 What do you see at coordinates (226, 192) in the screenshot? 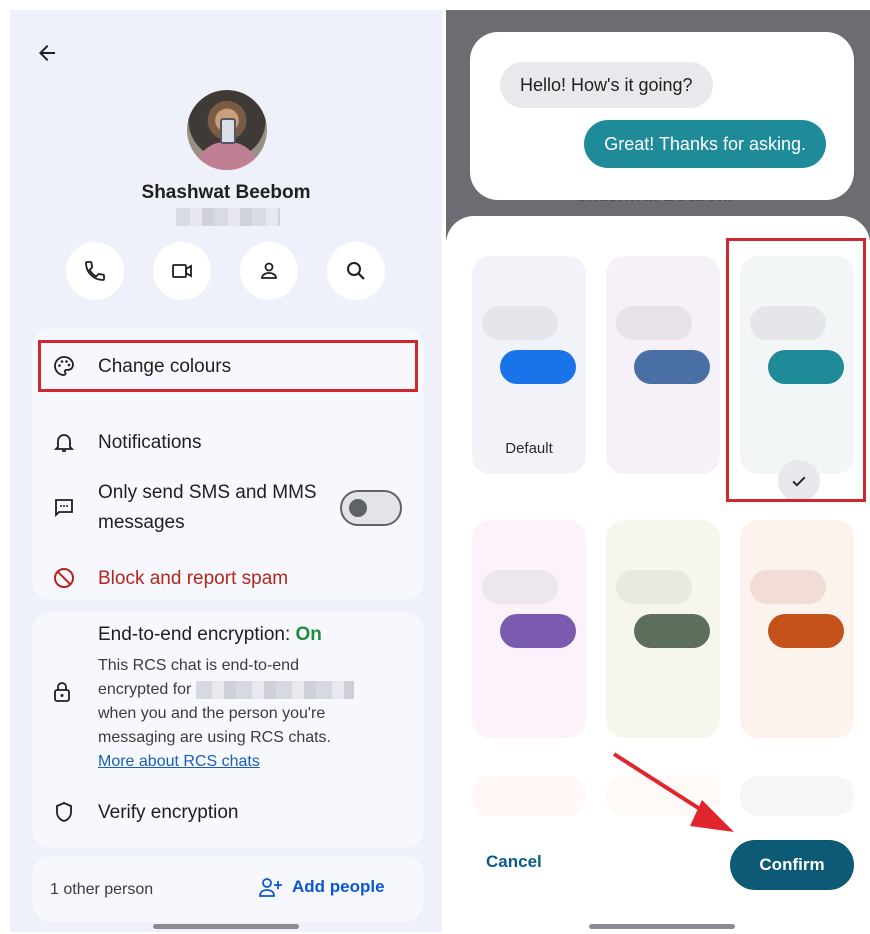
I see `contact-name: Shashwat Beebom` at bounding box center [226, 192].